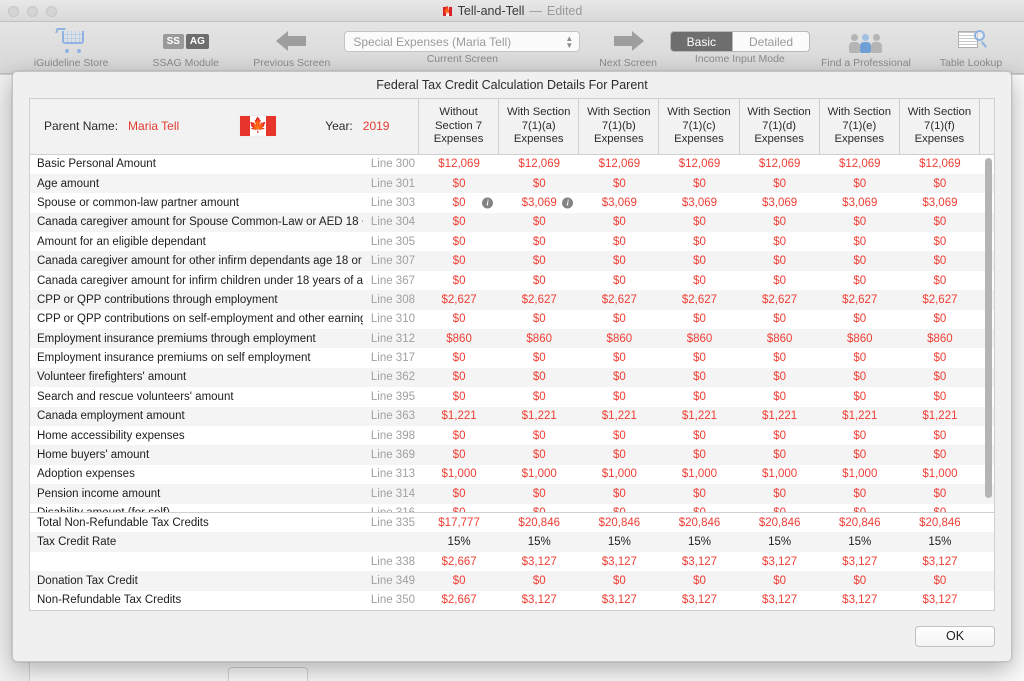 The width and height of the screenshot is (1024, 681). I want to click on toolbar-item-previous-screen: Previous Screen, so click(291, 46).